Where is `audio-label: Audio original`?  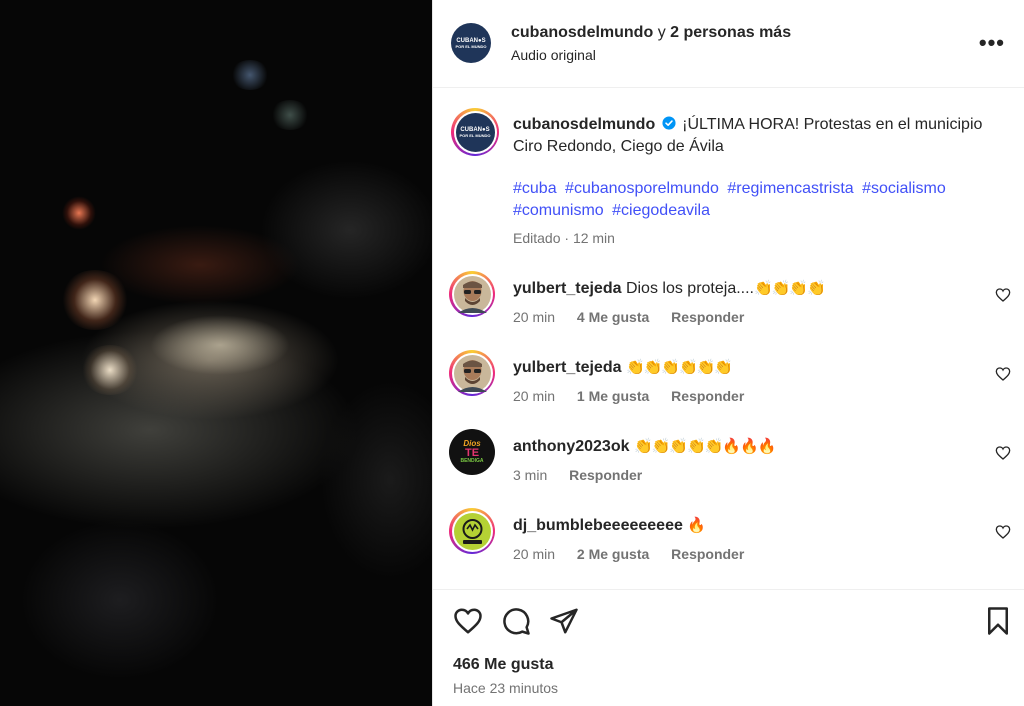 audio-label: Audio original is located at coordinates (553, 55).